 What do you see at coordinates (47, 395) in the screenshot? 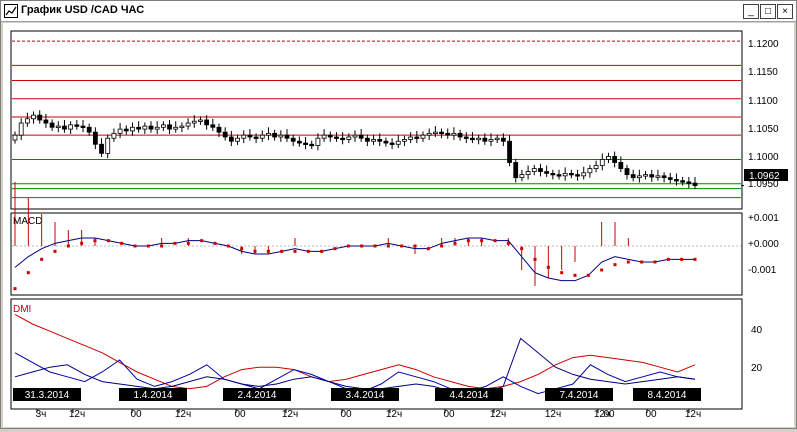
I see `date-label: 31.3.2014` at bounding box center [47, 395].